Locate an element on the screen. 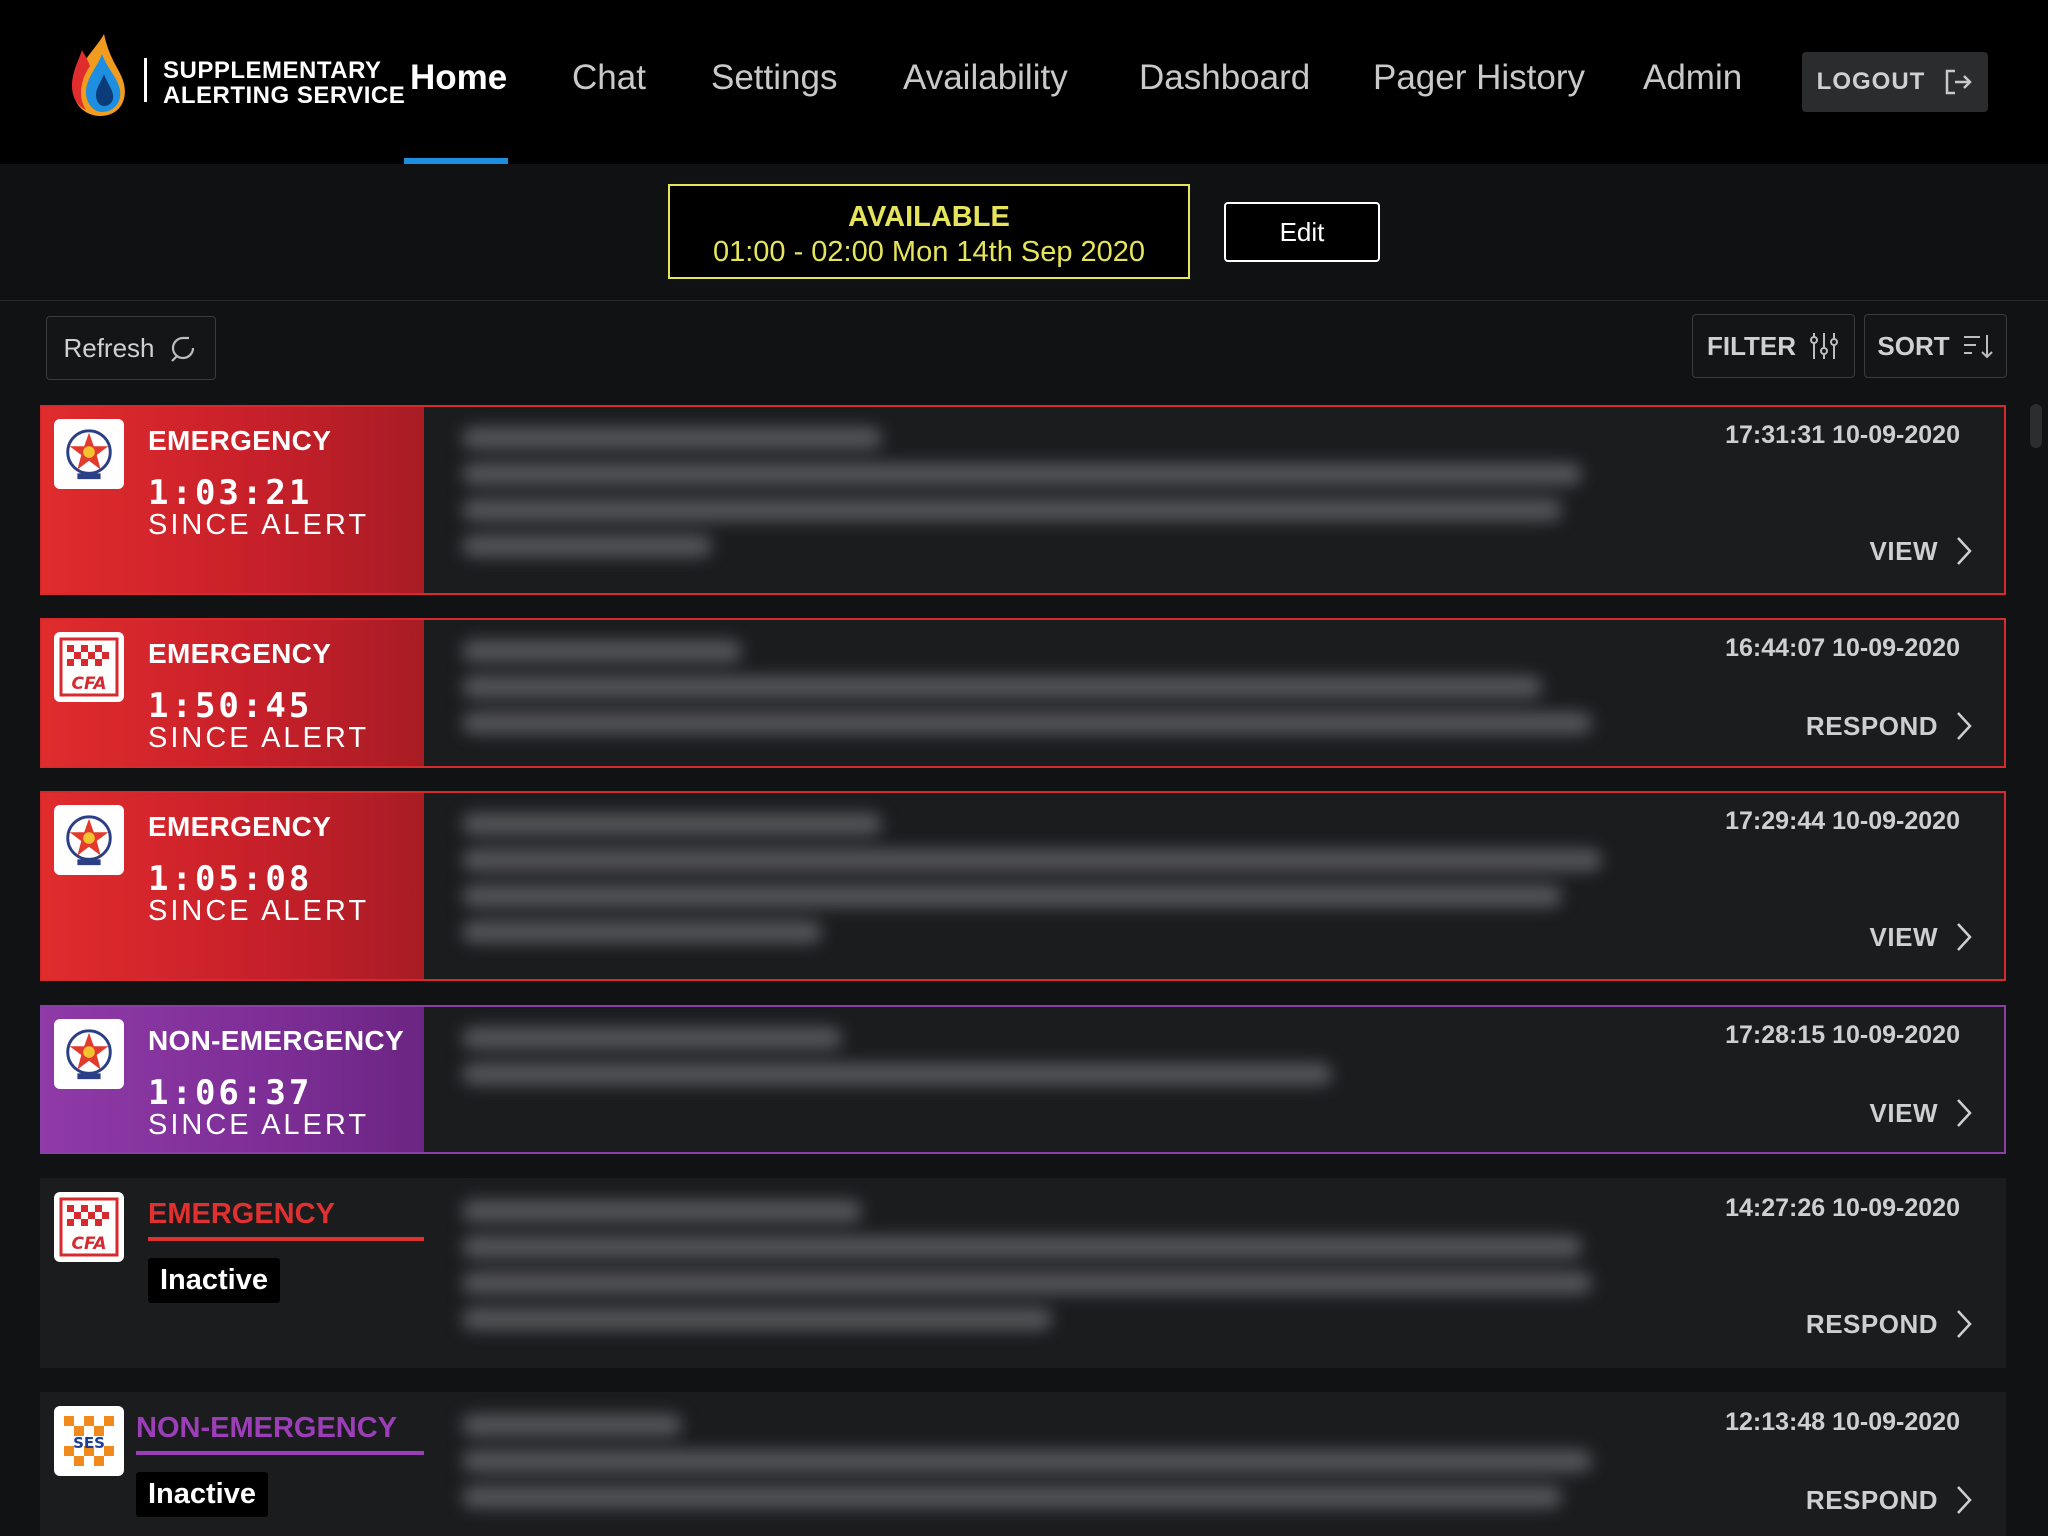 The width and height of the screenshot is (2048, 1536). alert-timer: 1:05:08 is located at coordinates (230, 879).